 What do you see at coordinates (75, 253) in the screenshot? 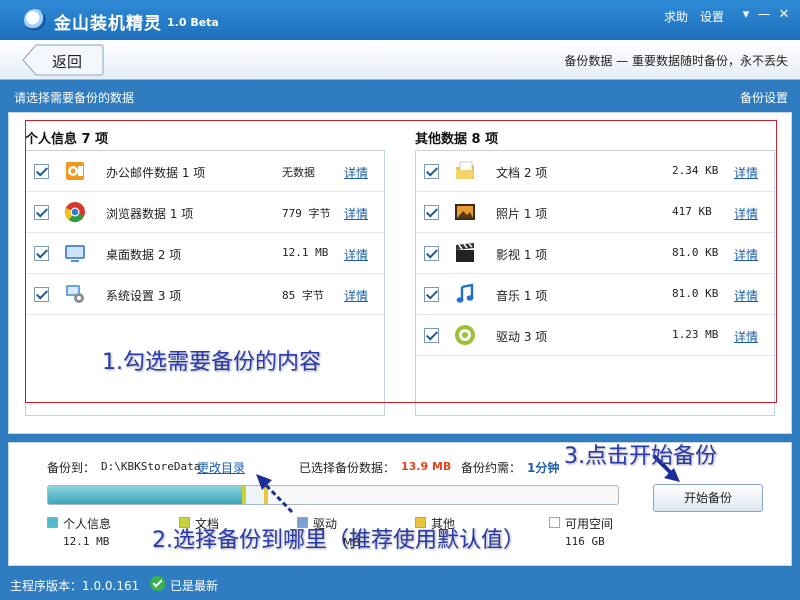
I see `desktop-icon` at bounding box center [75, 253].